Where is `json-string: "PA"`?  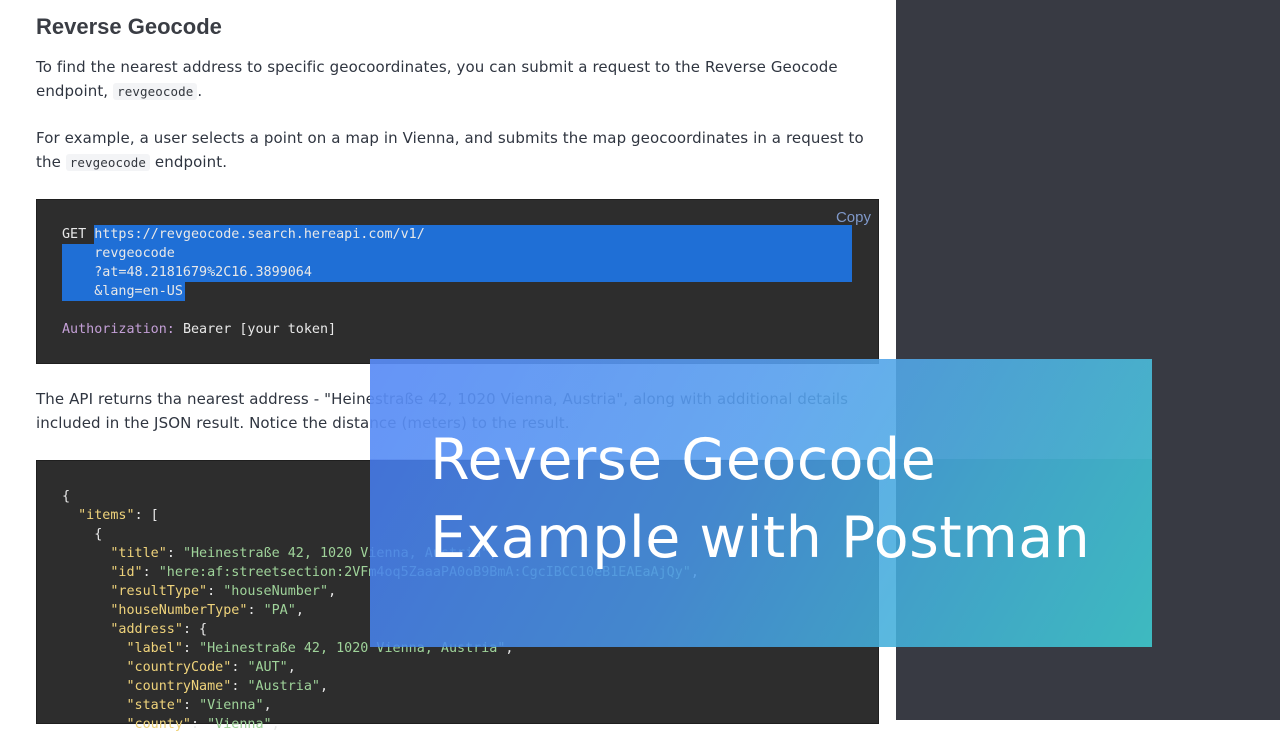
json-string: "PA" is located at coordinates (279, 610).